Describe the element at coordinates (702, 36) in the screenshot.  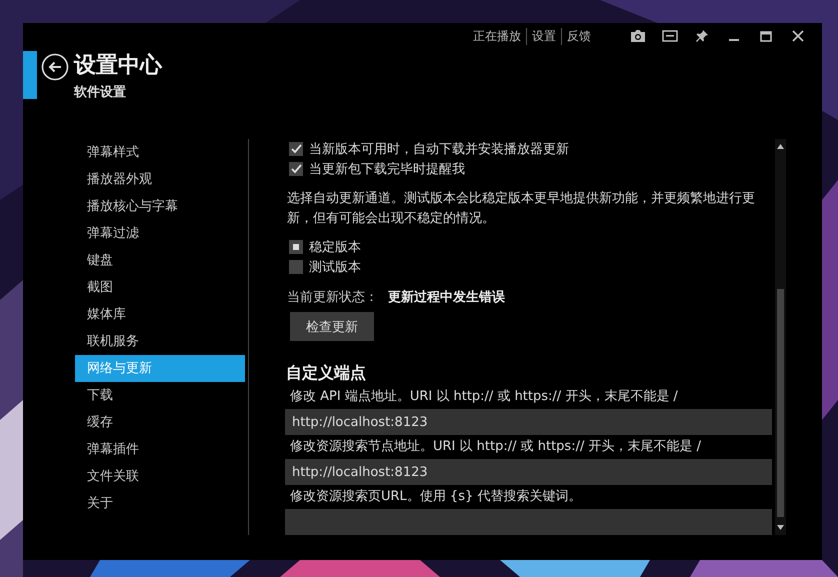
I see `pin-icon` at that location.